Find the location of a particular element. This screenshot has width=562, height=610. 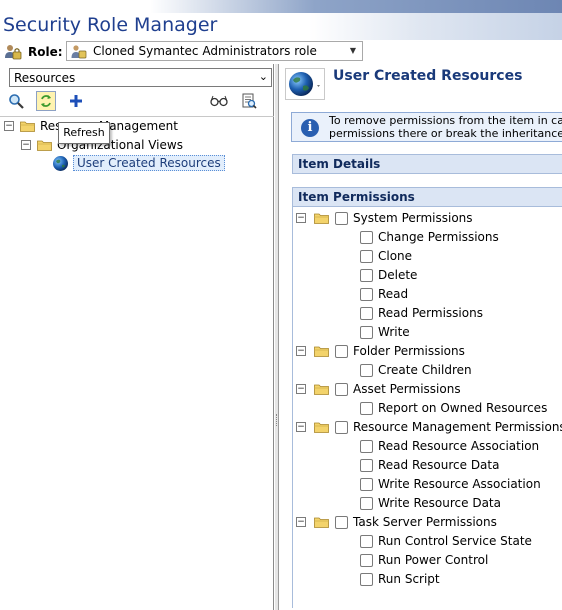

permission-label: Run Script is located at coordinates (409, 579).